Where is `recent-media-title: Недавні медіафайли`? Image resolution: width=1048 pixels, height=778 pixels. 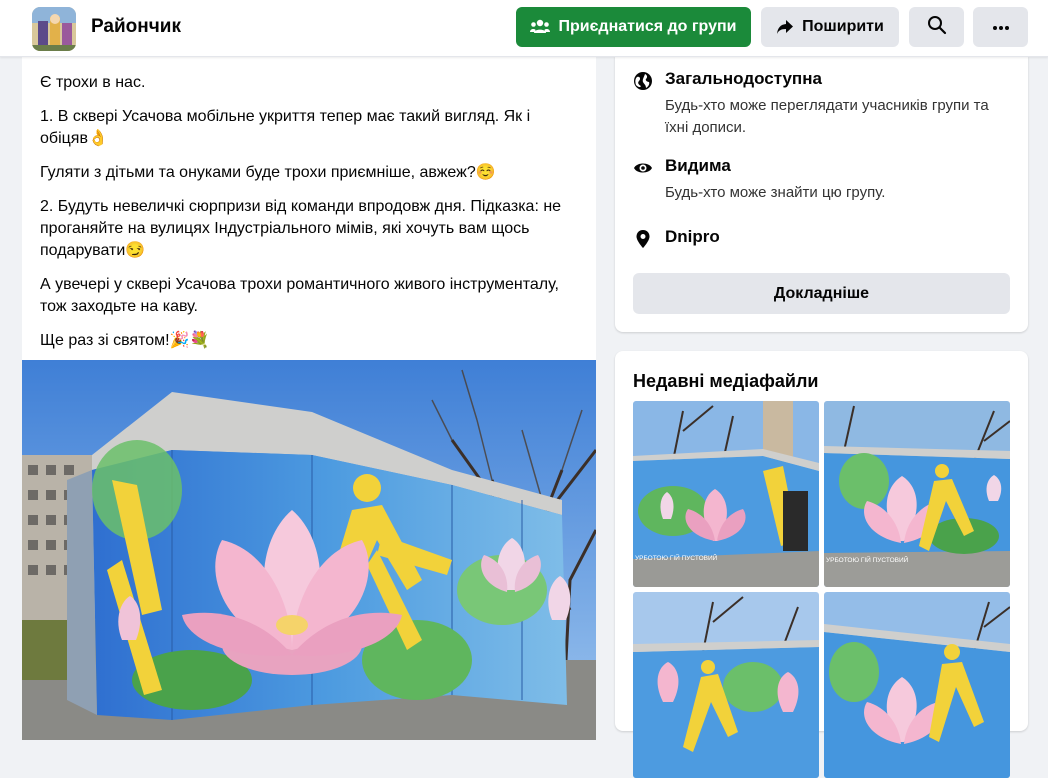
recent-media-title: Недавні медіафайли is located at coordinates (726, 381).